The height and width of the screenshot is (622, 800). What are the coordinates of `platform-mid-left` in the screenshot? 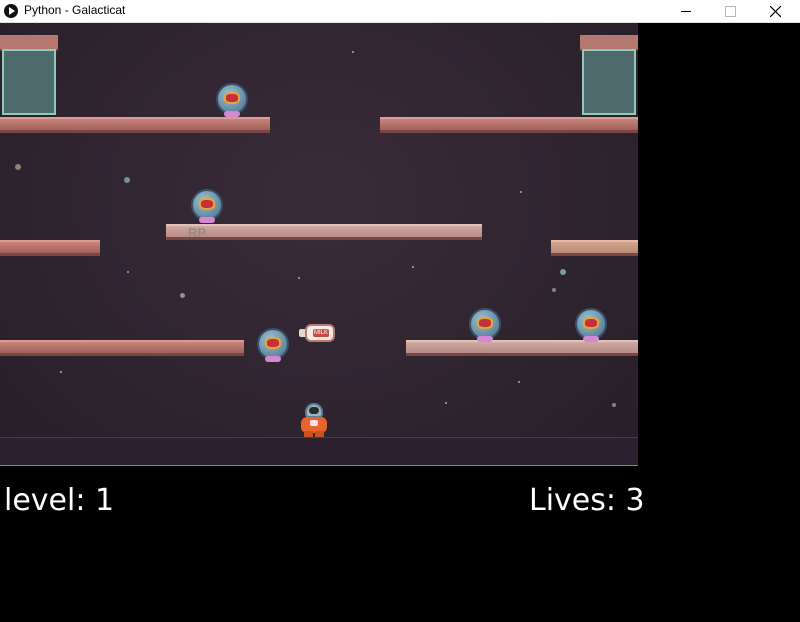 It's located at (50, 248).